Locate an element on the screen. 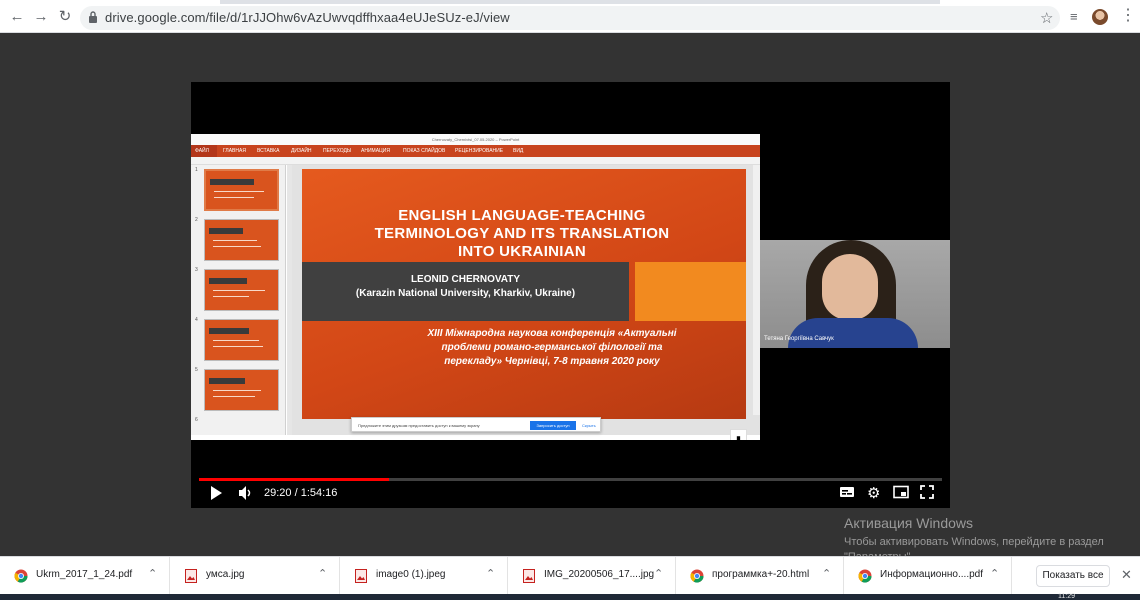 This screenshot has height=600, width=1140. show-all-downloads-button: Показать все is located at coordinates (1073, 576).